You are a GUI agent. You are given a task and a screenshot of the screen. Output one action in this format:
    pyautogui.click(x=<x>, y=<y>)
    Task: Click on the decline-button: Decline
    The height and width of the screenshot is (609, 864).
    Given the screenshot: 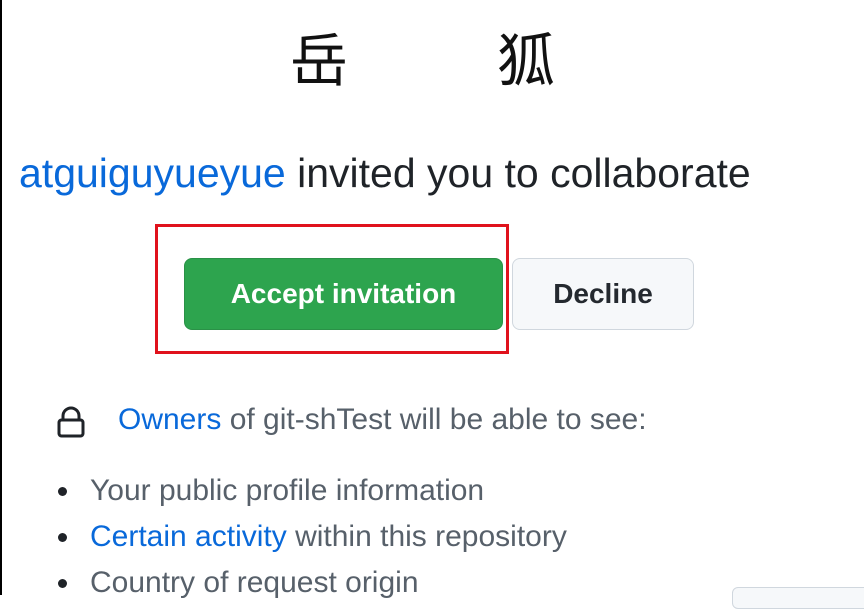 What is the action you would take?
    pyautogui.click(x=603, y=294)
    